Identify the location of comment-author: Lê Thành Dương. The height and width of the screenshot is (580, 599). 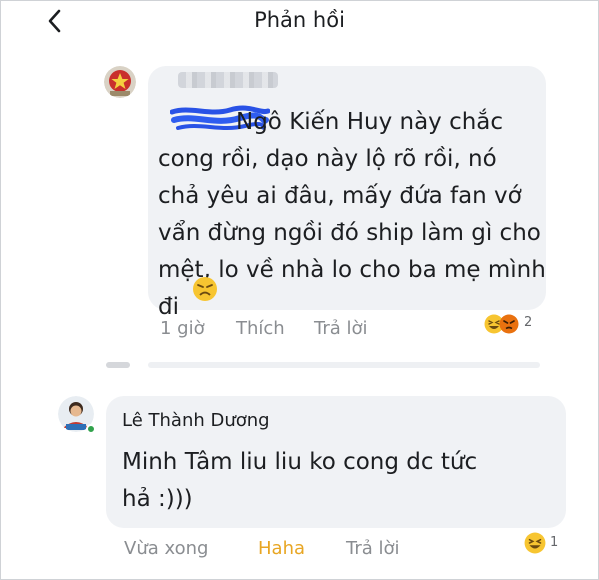
(196, 420).